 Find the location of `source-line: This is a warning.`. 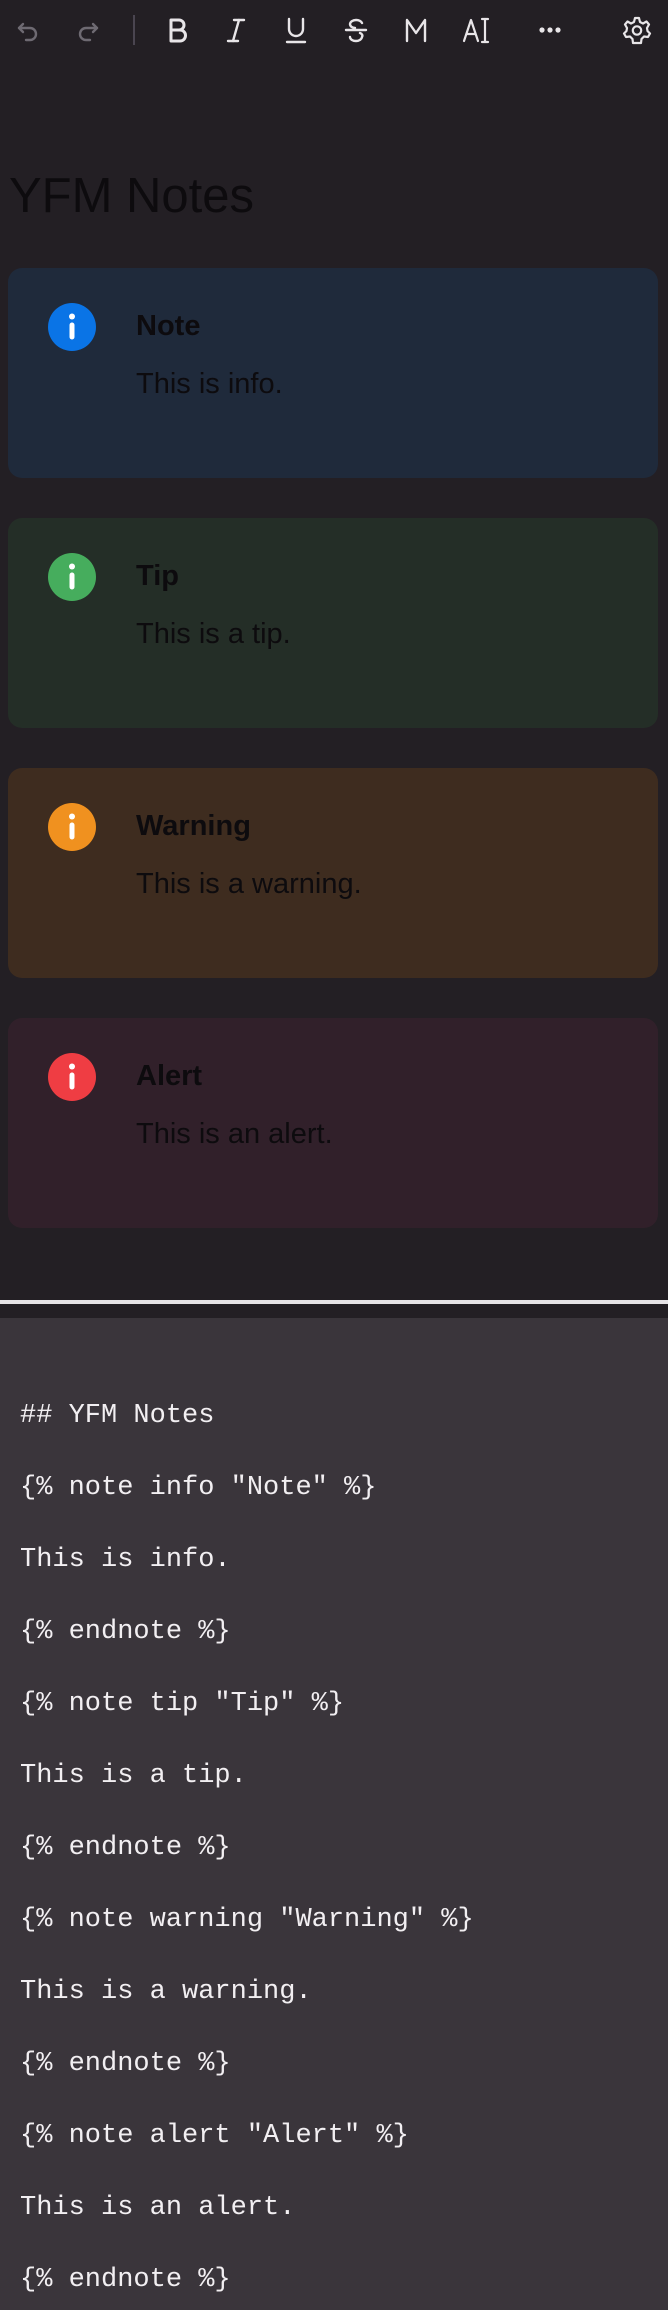

source-line: This is a warning. is located at coordinates (166, 1992).